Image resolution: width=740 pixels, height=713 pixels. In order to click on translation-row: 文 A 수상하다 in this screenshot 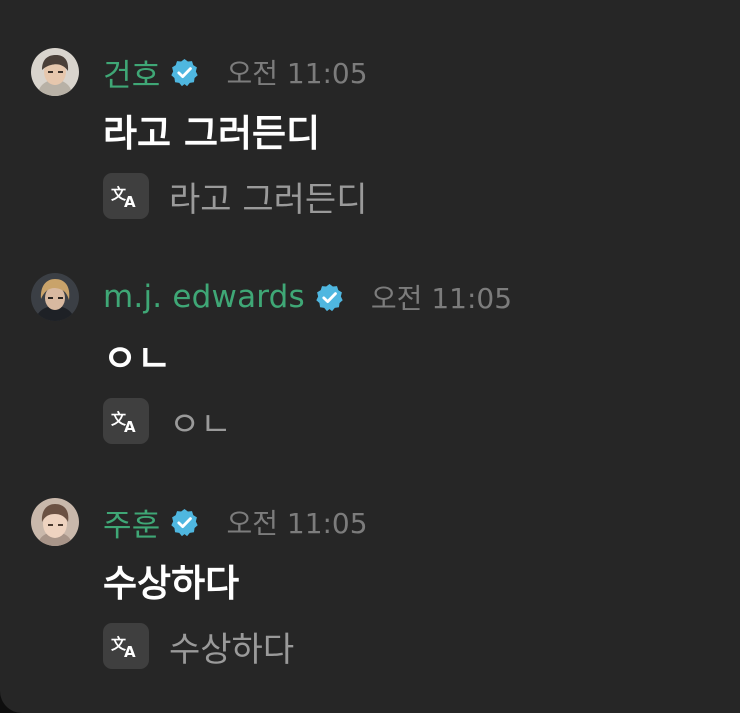, I will do `click(199, 646)`.